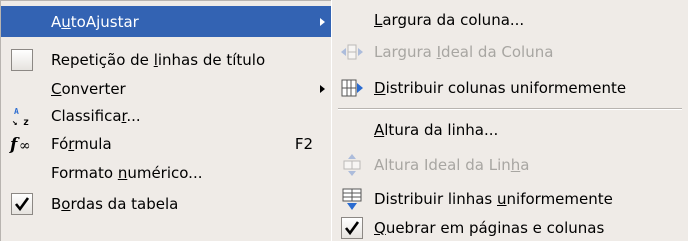 The height and width of the screenshot is (241, 688). I want to click on submenu-item-altura-ideal-linha: Altura Ideal da Linha, so click(510, 164).